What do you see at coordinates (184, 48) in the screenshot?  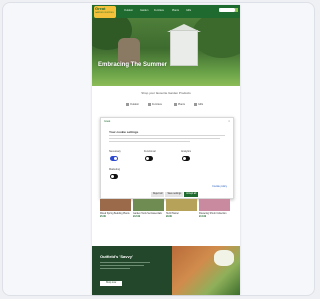 I see `gazebo-image` at bounding box center [184, 48].